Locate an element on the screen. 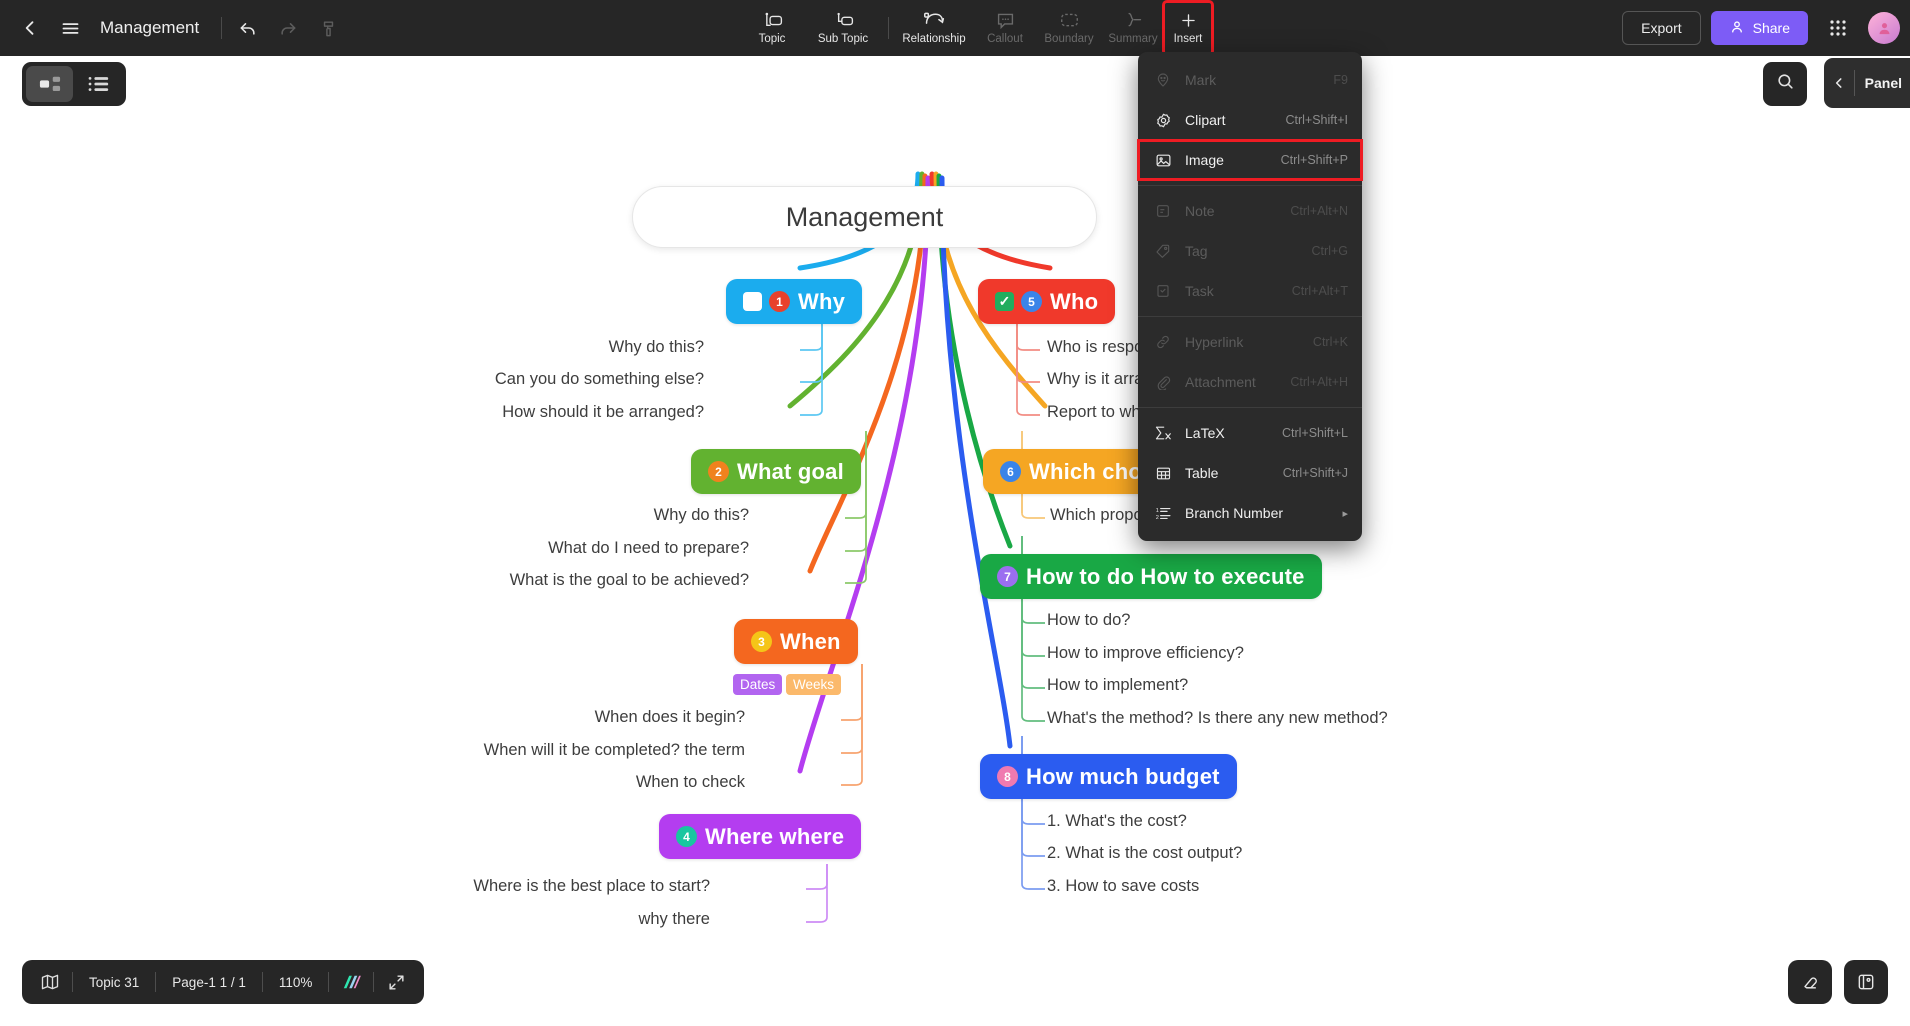  divider is located at coordinates (888, 28).